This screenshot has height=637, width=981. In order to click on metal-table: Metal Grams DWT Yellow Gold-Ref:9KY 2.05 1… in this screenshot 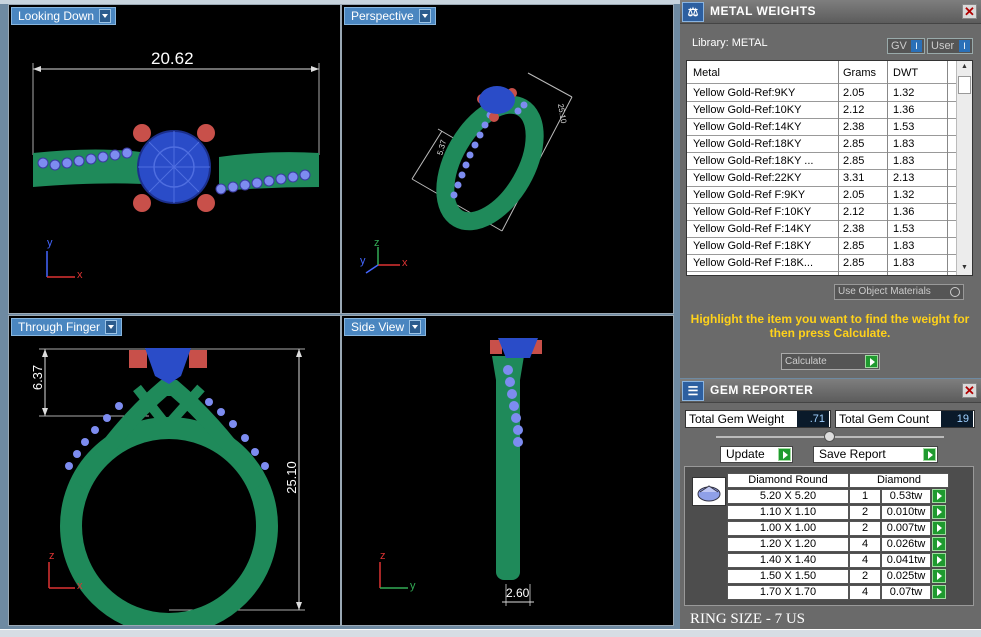, I will do `click(829, 168)`.